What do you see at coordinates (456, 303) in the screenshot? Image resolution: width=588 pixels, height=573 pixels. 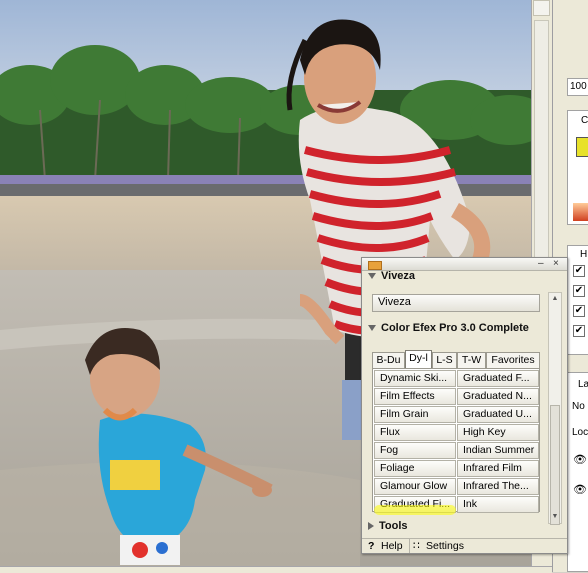 I see `viveza-button: Viveza` at bounding box center [456, 303].